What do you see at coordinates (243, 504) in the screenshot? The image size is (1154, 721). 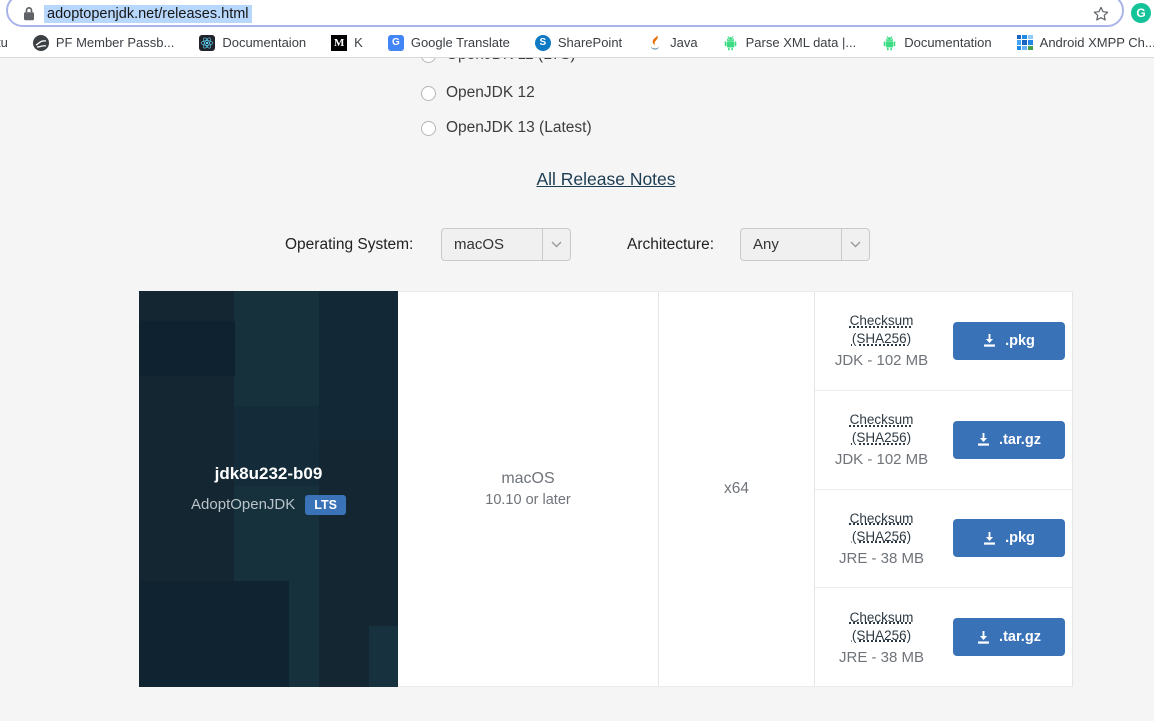 I see `release-vendor: AdoptOpenJDK` at bounding box center [243, 504].